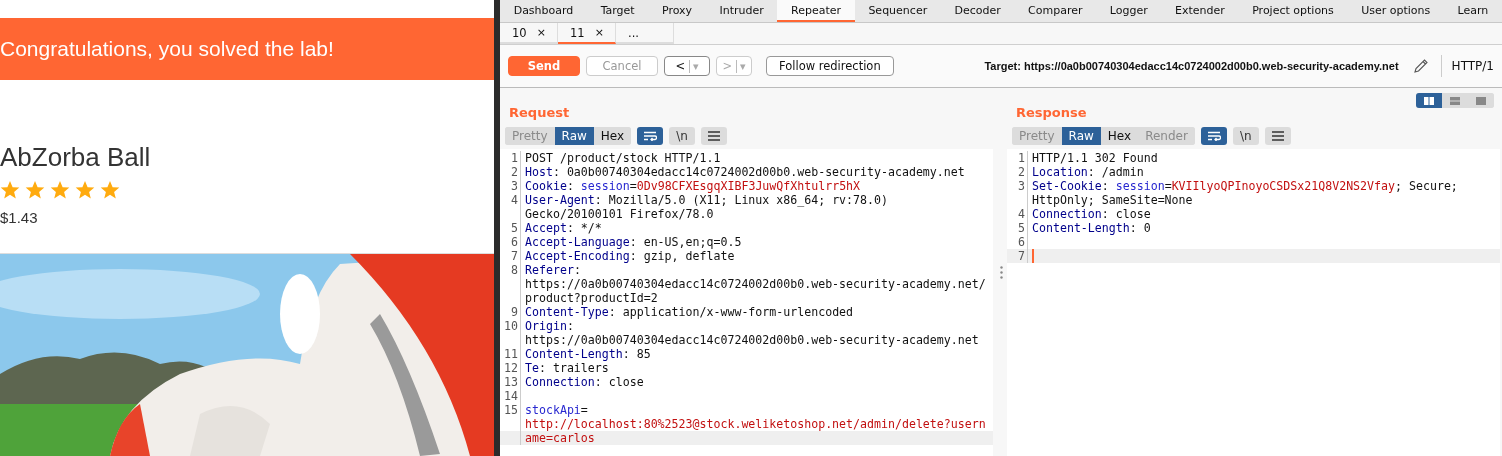  I want to click on drag-handle, so click(1001, 272).